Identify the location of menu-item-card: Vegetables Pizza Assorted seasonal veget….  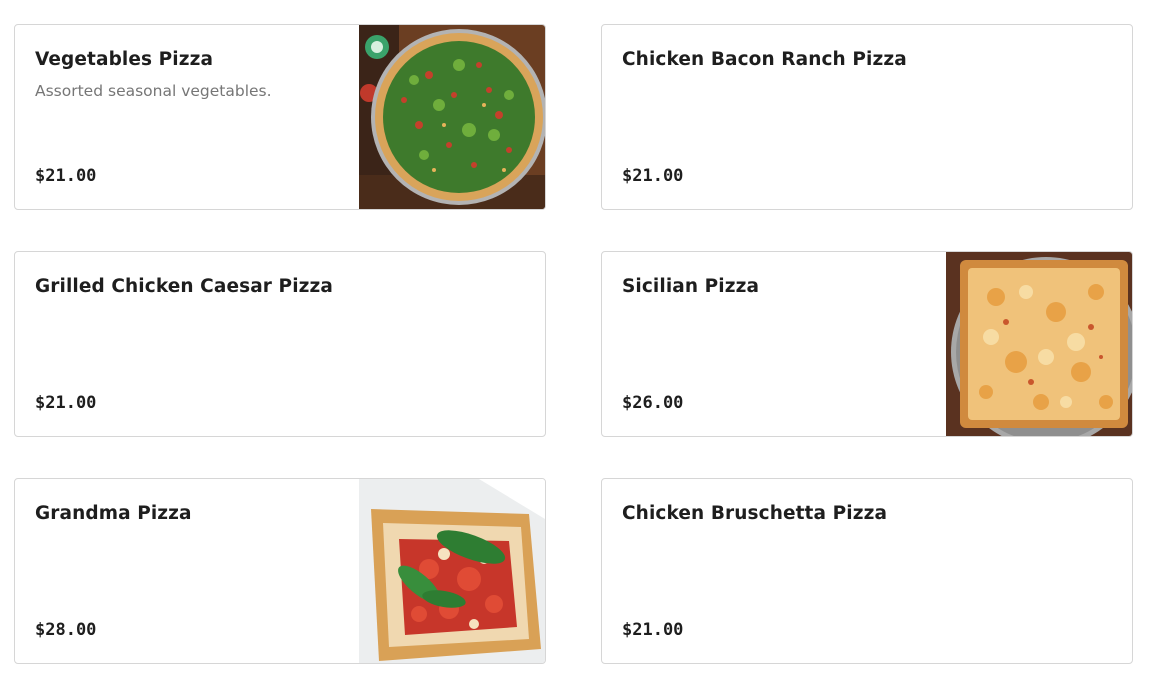
(280, 117).